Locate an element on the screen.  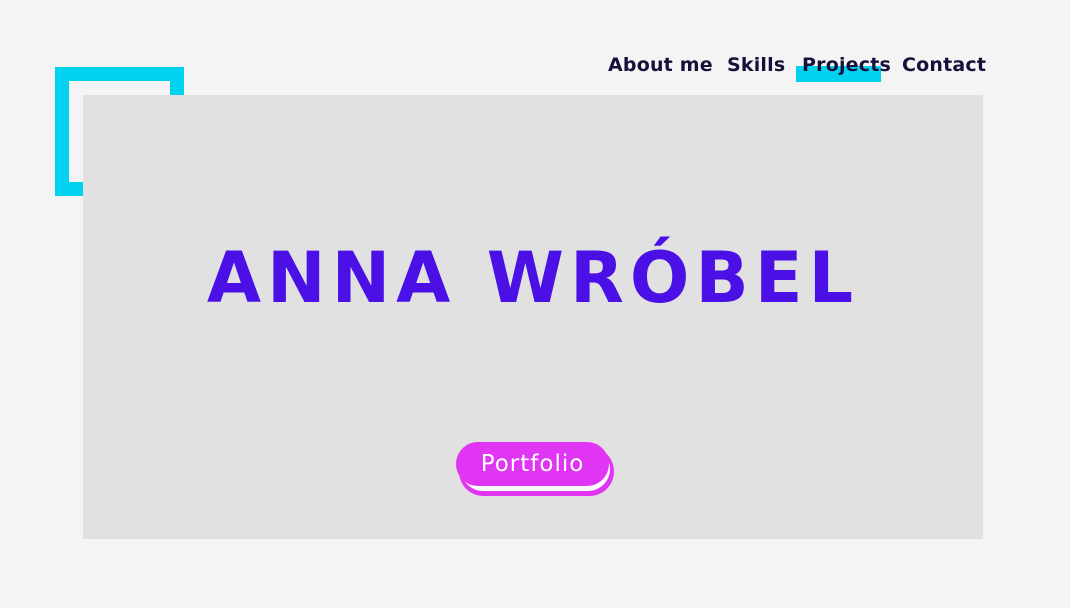
nav-about-link: About me is located at coordinates (660, 67).